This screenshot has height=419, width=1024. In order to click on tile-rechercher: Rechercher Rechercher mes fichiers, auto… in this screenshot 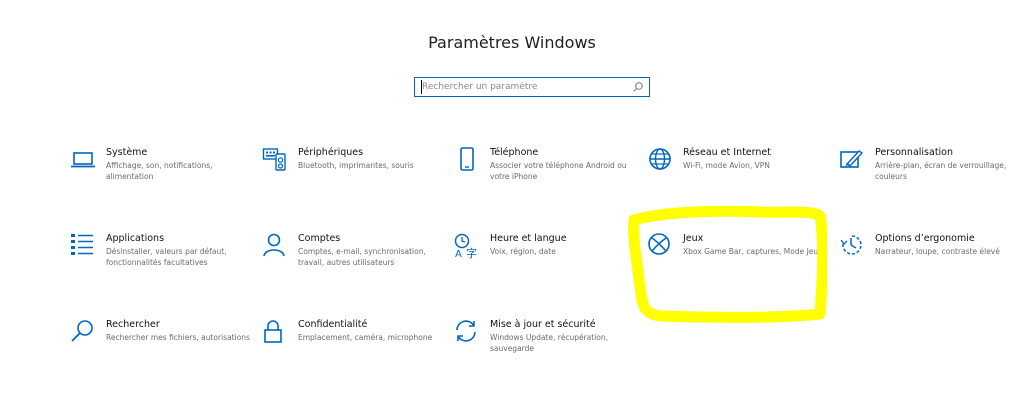, I will do `click(160, 349)`.